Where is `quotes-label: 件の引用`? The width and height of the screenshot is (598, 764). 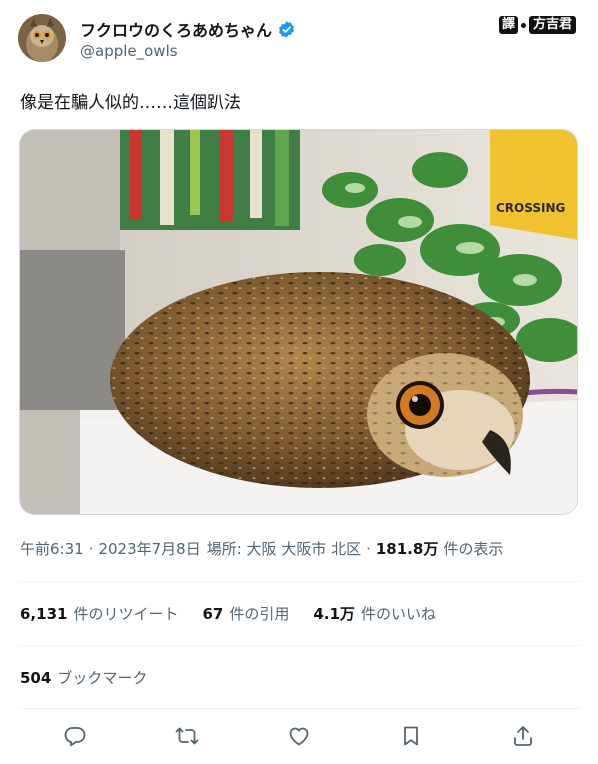
quotes-label: 件の引用 is located at coordinates (259, 614).